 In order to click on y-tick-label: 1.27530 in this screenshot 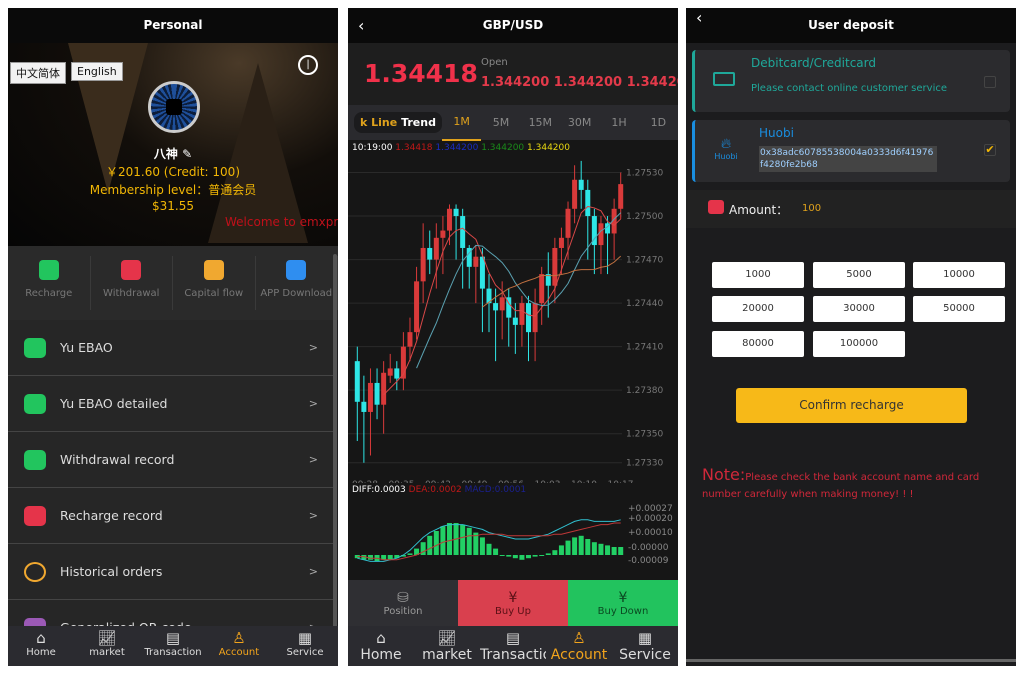, I will do `click(644, 174)`.